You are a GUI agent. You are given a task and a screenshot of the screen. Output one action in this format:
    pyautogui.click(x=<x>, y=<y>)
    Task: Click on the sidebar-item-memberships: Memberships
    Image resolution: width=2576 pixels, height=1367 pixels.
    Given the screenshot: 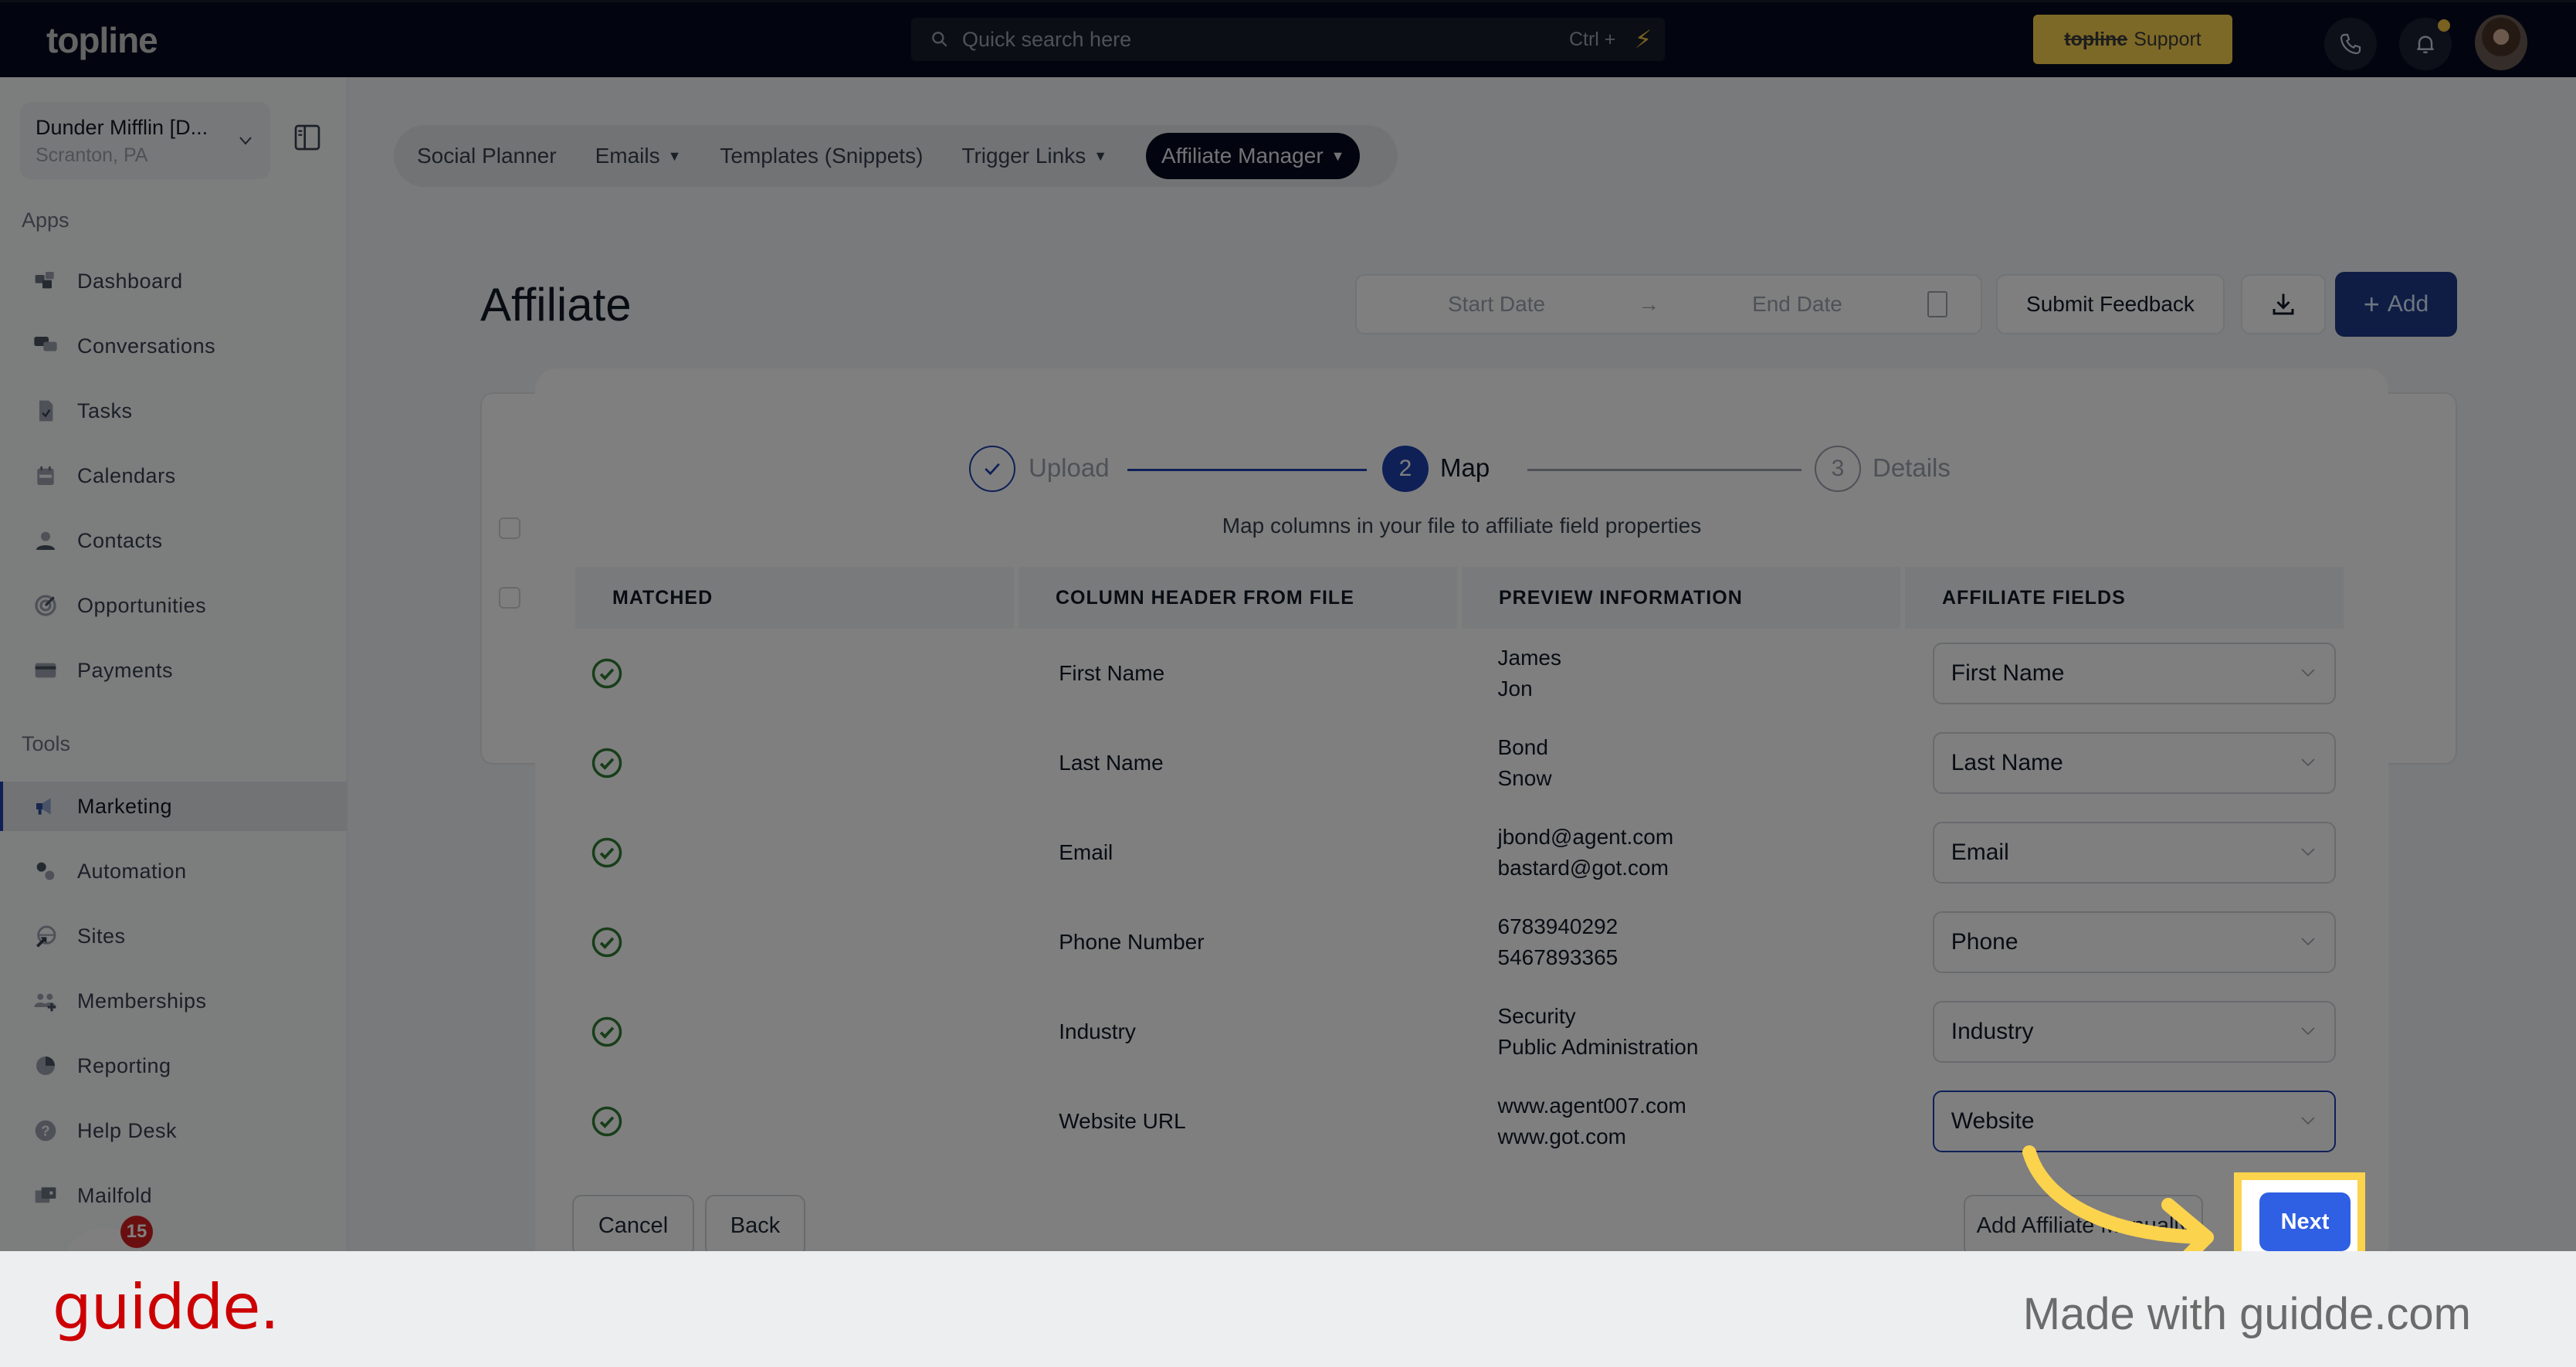 What is the action you would take?
    pyautogui.click(x=173, y=1001)
    